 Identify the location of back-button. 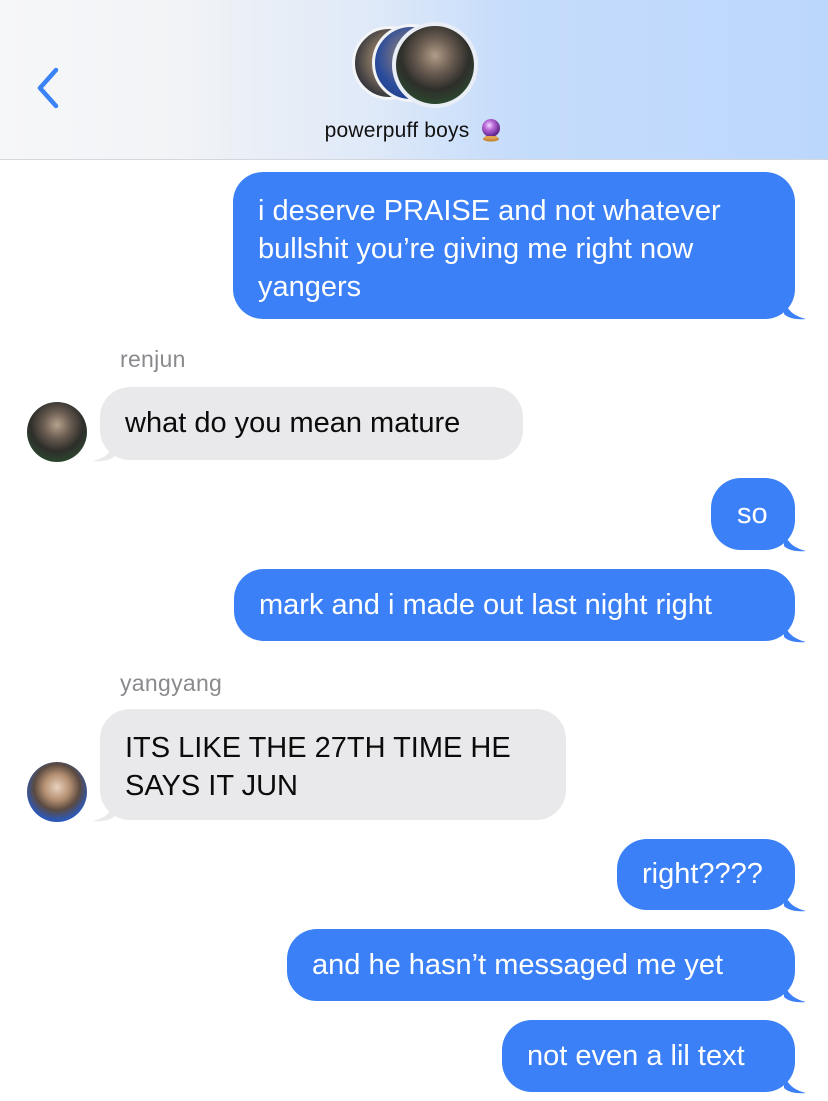
(48, 88).